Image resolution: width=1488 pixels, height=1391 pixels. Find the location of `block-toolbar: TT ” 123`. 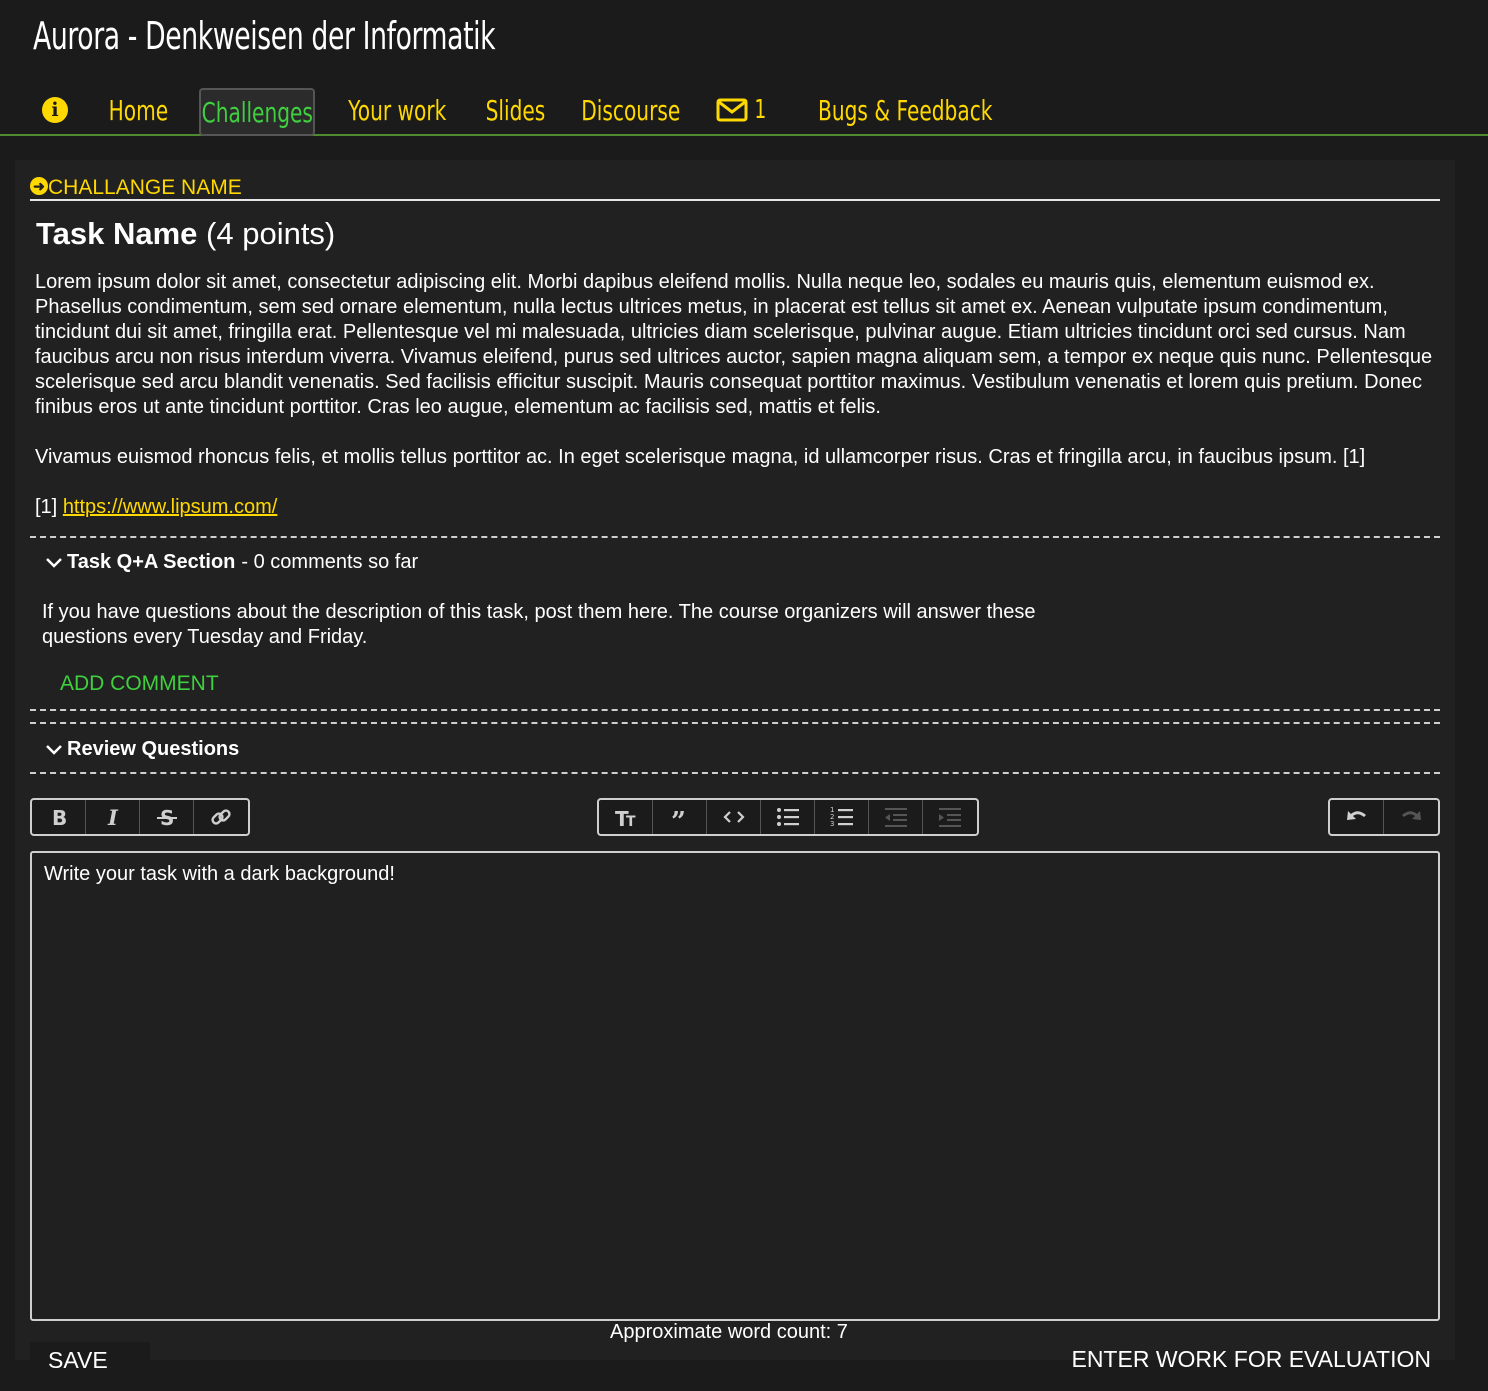

block-toolbar: TT ” 123 is located at coordinates (788, 817).